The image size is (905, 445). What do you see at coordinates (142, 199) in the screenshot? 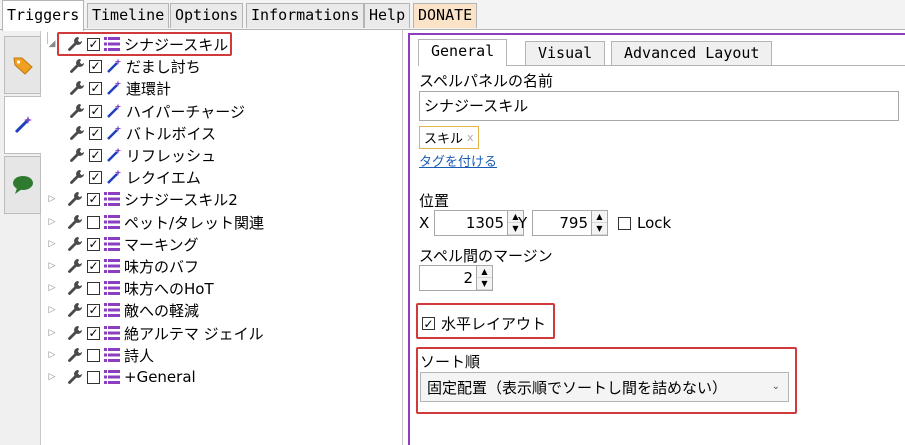
I see `tree-group-item: ▷ ✓ シナジースキル2` at bounding box center [142, 199].